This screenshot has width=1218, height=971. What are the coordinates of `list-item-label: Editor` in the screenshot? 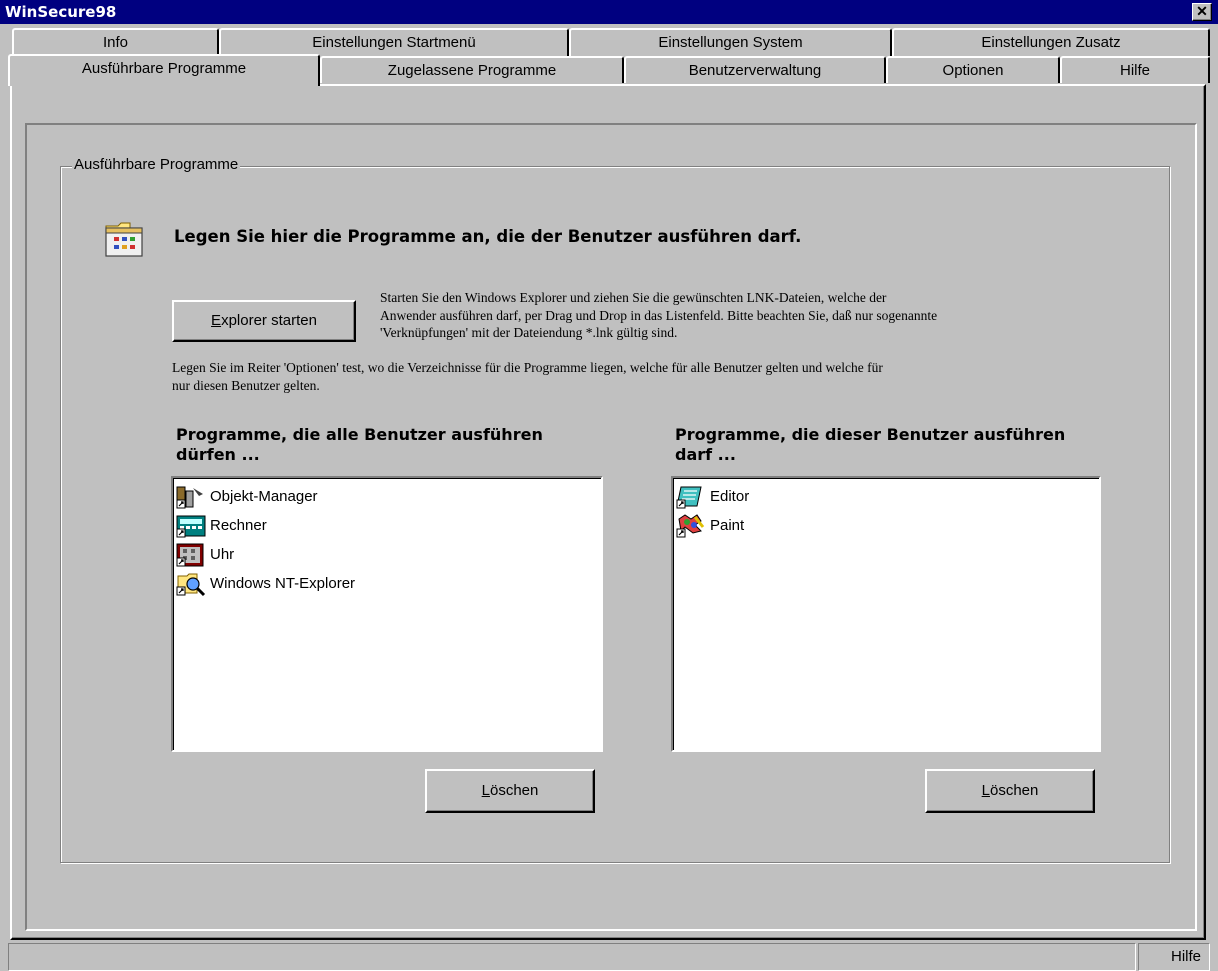 It's located at (730, 496).